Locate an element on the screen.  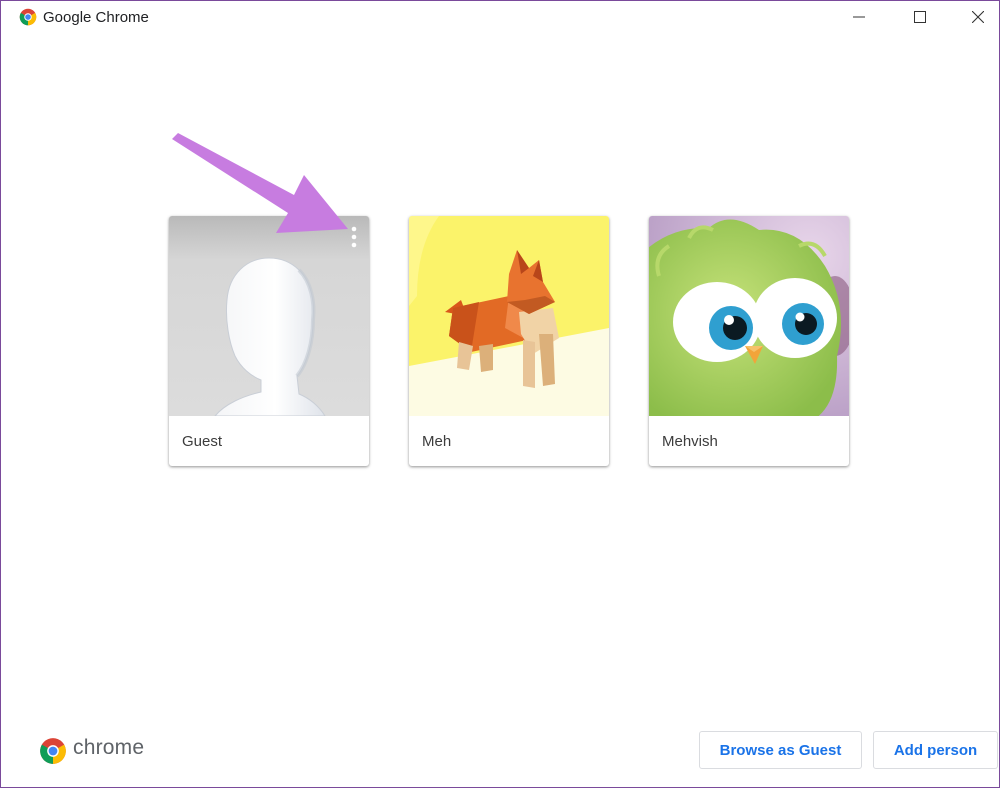
maximize-button is located at coordinates (920, 17).